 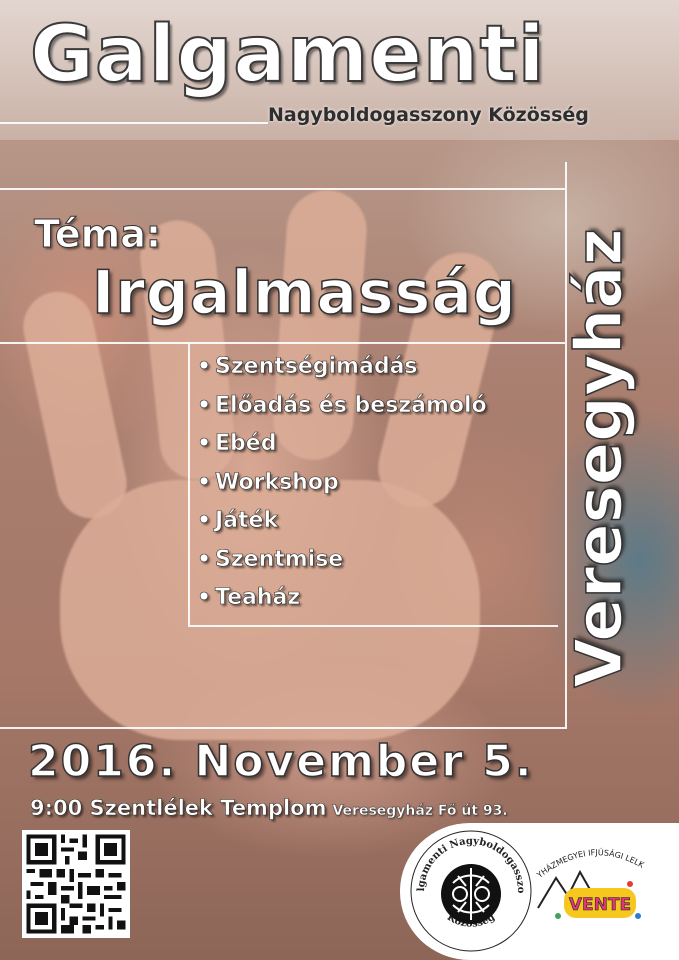 I want to click on qr-code-icon, so click(x=76, y=884).